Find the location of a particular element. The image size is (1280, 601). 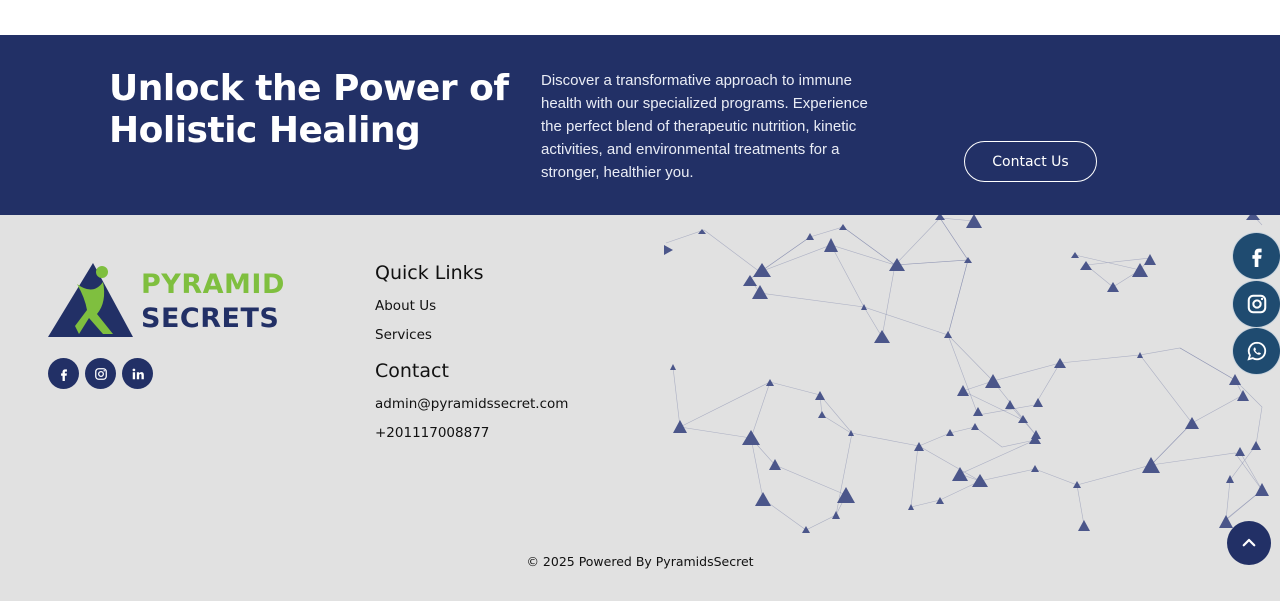

linkedin-icon is located at coordinates (137, 373).